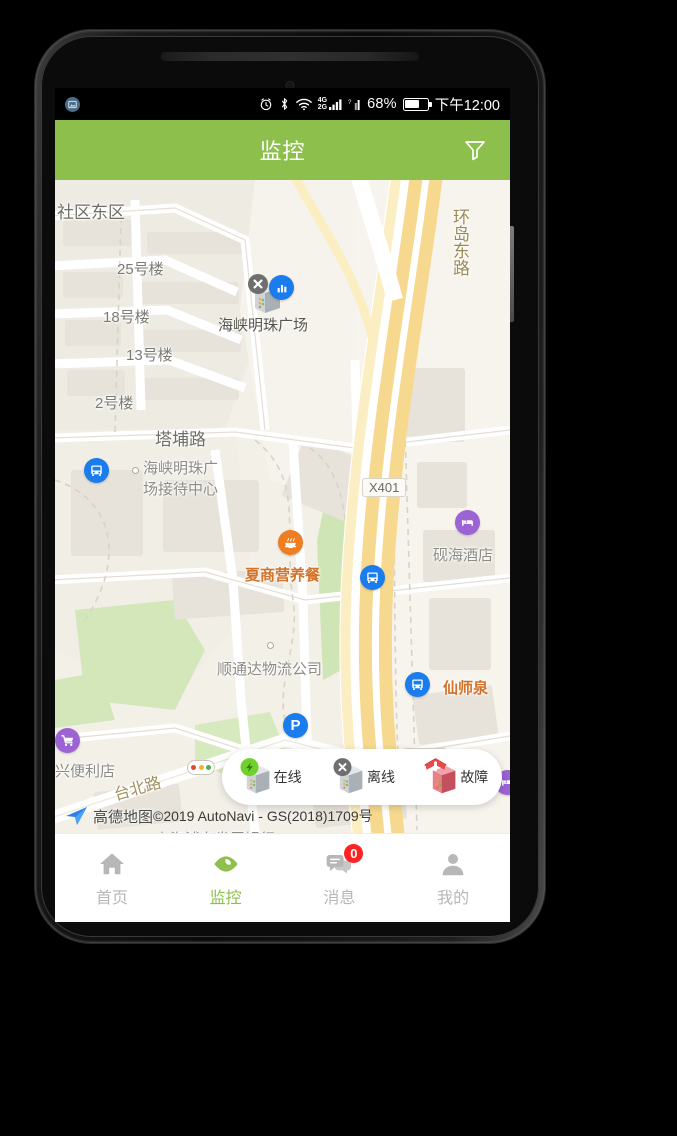  Describe the element at coordinates (287, 777) in the screenshot. I see `legend-label: 在线` at that location.